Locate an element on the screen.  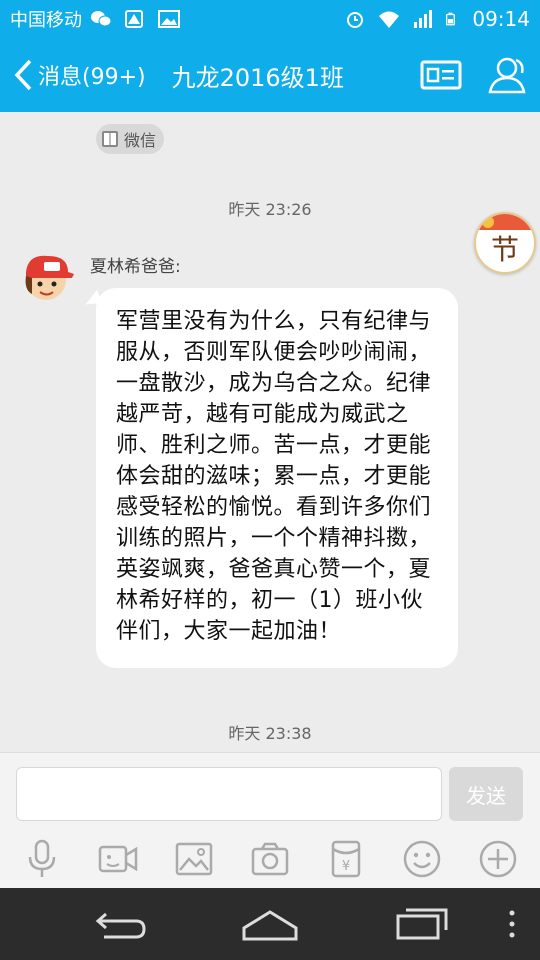
group-members-icon is located at coordinates (507, 75).